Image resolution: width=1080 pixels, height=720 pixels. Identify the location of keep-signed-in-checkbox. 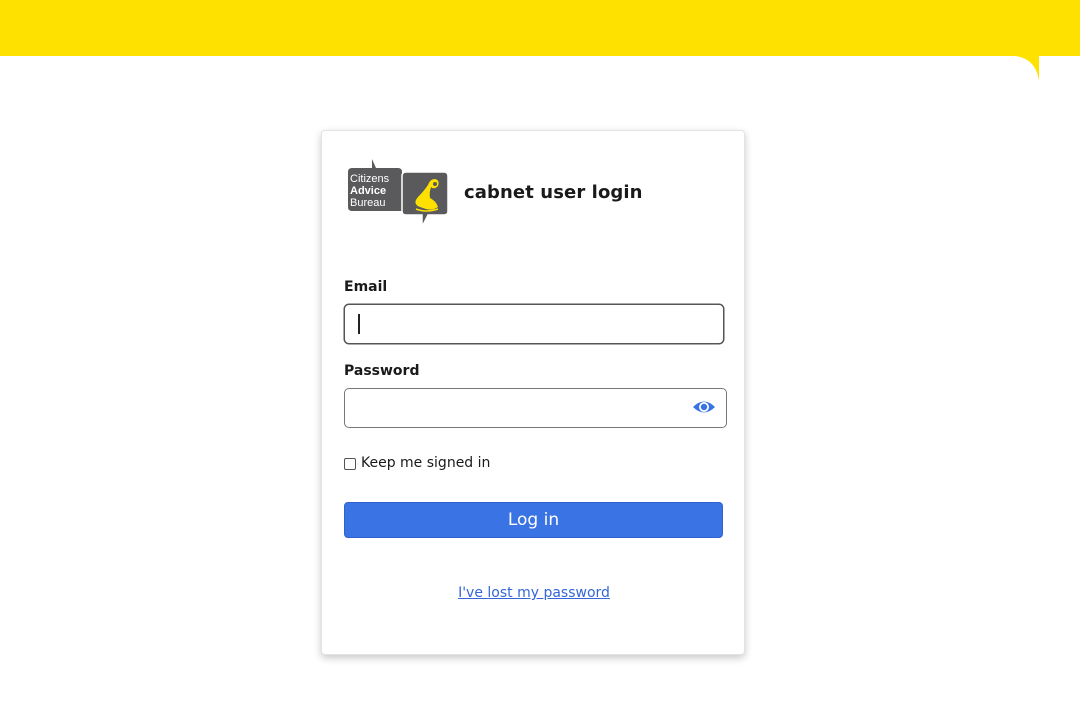
(350, 463).